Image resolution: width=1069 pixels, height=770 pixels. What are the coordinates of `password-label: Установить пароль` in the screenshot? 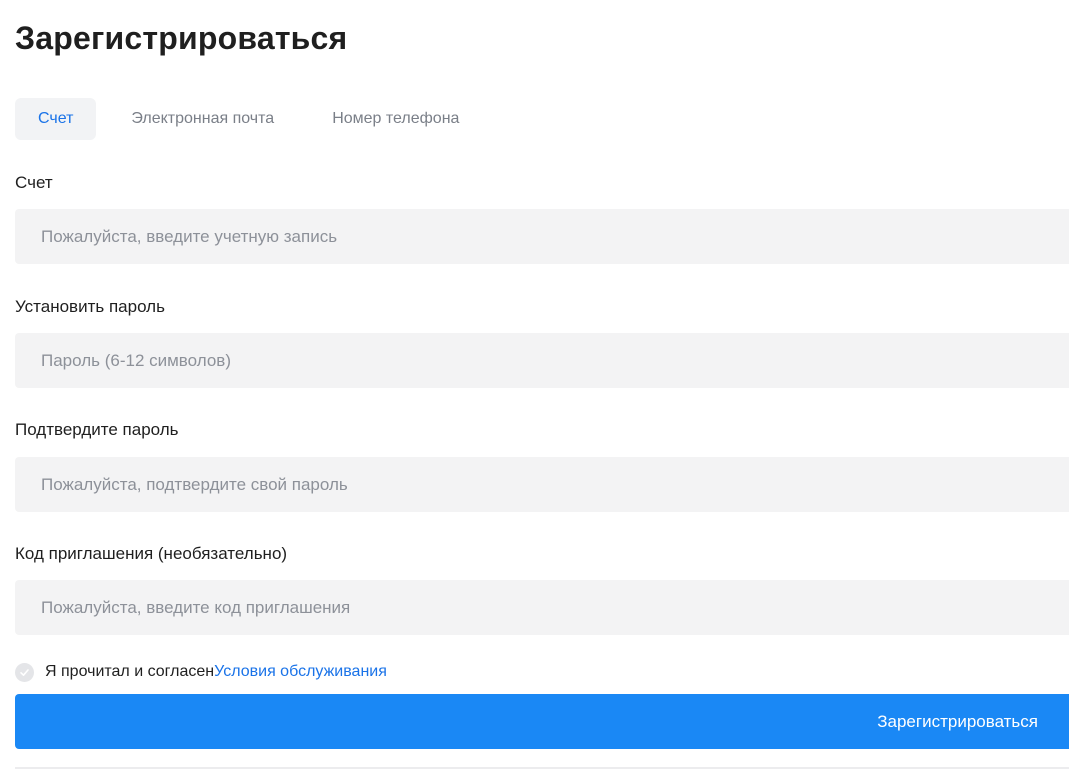 It's located at (90, 306).